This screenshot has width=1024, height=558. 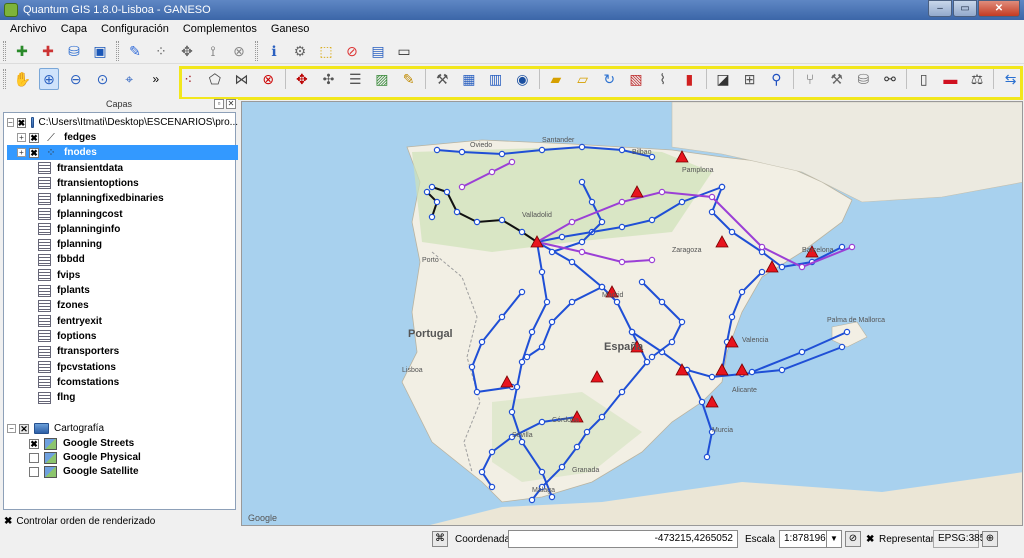 I want to click on basemap-row: Google Satellite, so click(x=122, y=471).